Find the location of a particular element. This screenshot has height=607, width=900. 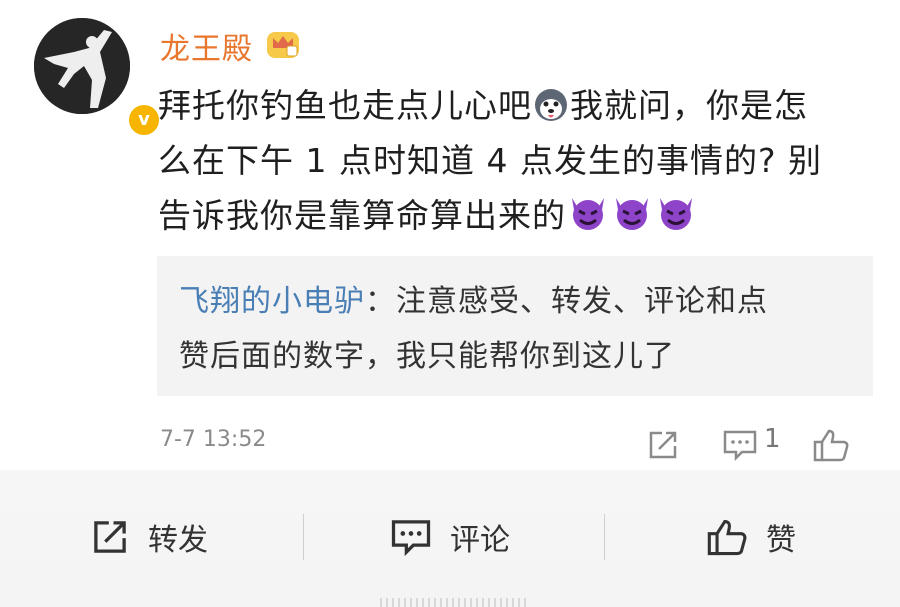

action-bar: 转发 评论 赞 is located at coordinates (450, 537).